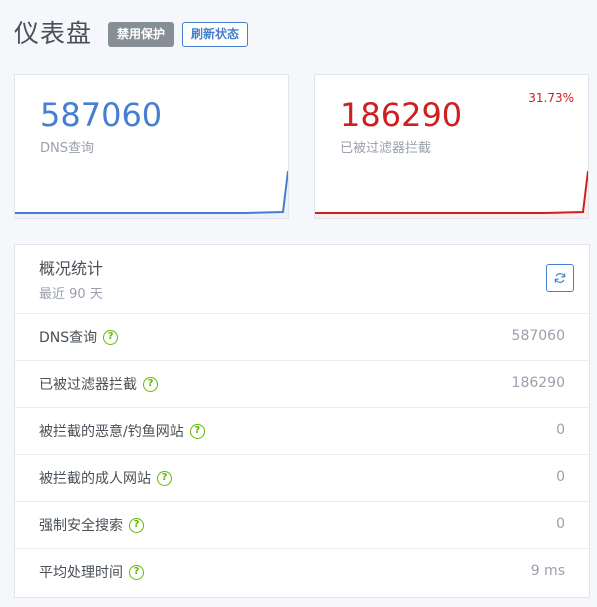 The width and height of the screenshot is (597, 607). Describe the element at coordinates (551, 98) in the screenshot. I see `blocked-percent: 31.73%` at that location.